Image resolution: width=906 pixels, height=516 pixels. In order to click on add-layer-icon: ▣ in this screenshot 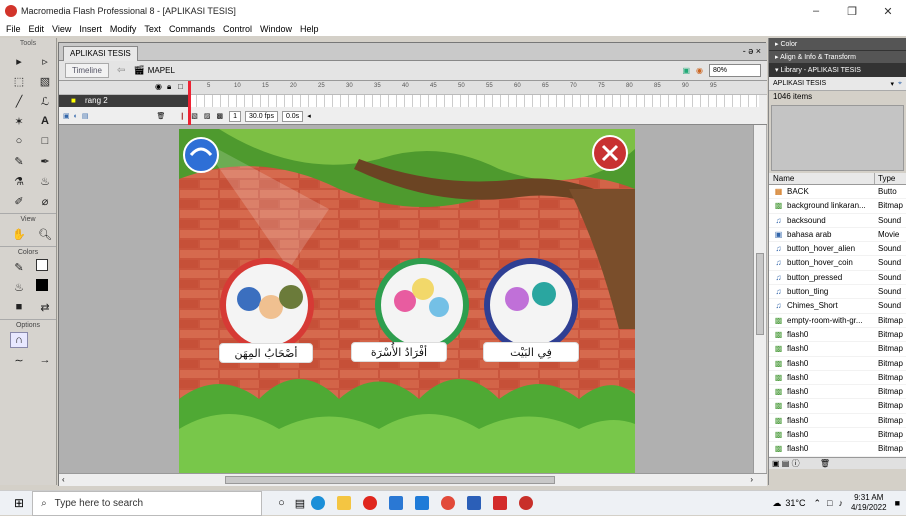, I will do `click(66, 116)`.